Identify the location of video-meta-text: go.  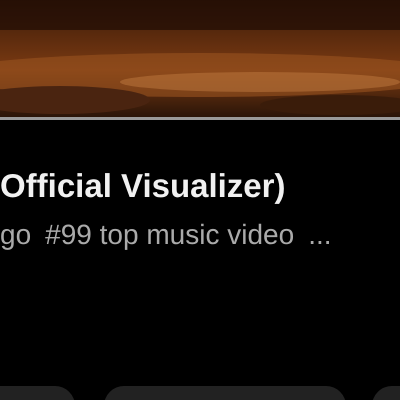
(16, 235).